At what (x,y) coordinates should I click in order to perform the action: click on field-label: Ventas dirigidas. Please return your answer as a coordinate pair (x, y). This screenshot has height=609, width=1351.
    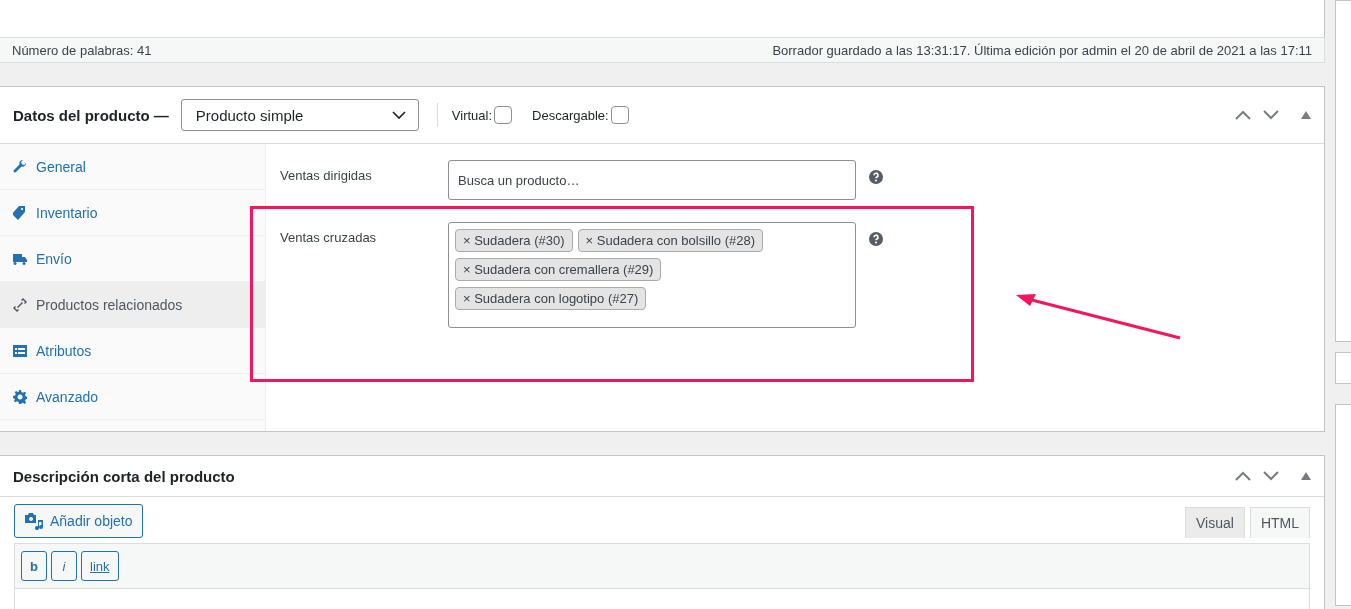
    Looking at the image, I should click on (326, 175).